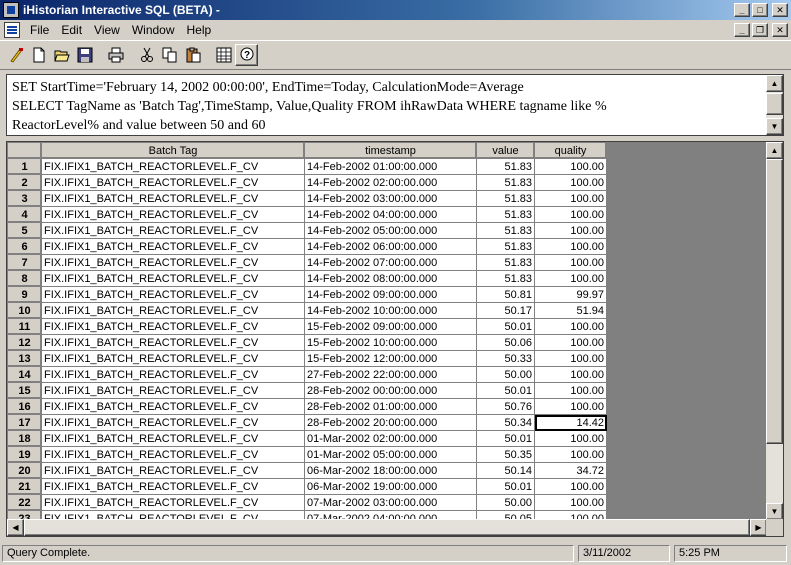 This screenshot has width=791, height=565. What do you see at coordinates (24, 470) in the screenshot?
I see `row-header: 20` at bounding box center [24, 470].